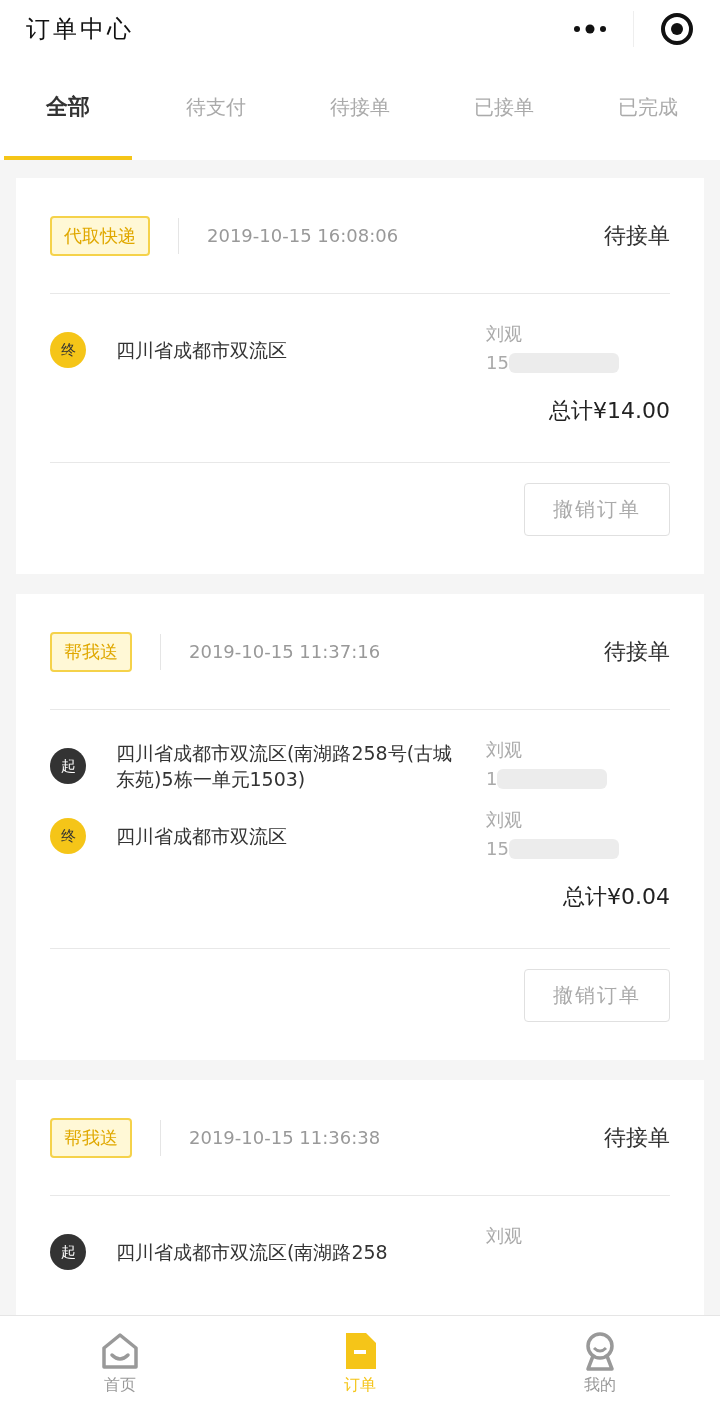  Describe the element at coordinates (100, 235) in the screenshot. I see `service-tag: 代取快递` at that location.